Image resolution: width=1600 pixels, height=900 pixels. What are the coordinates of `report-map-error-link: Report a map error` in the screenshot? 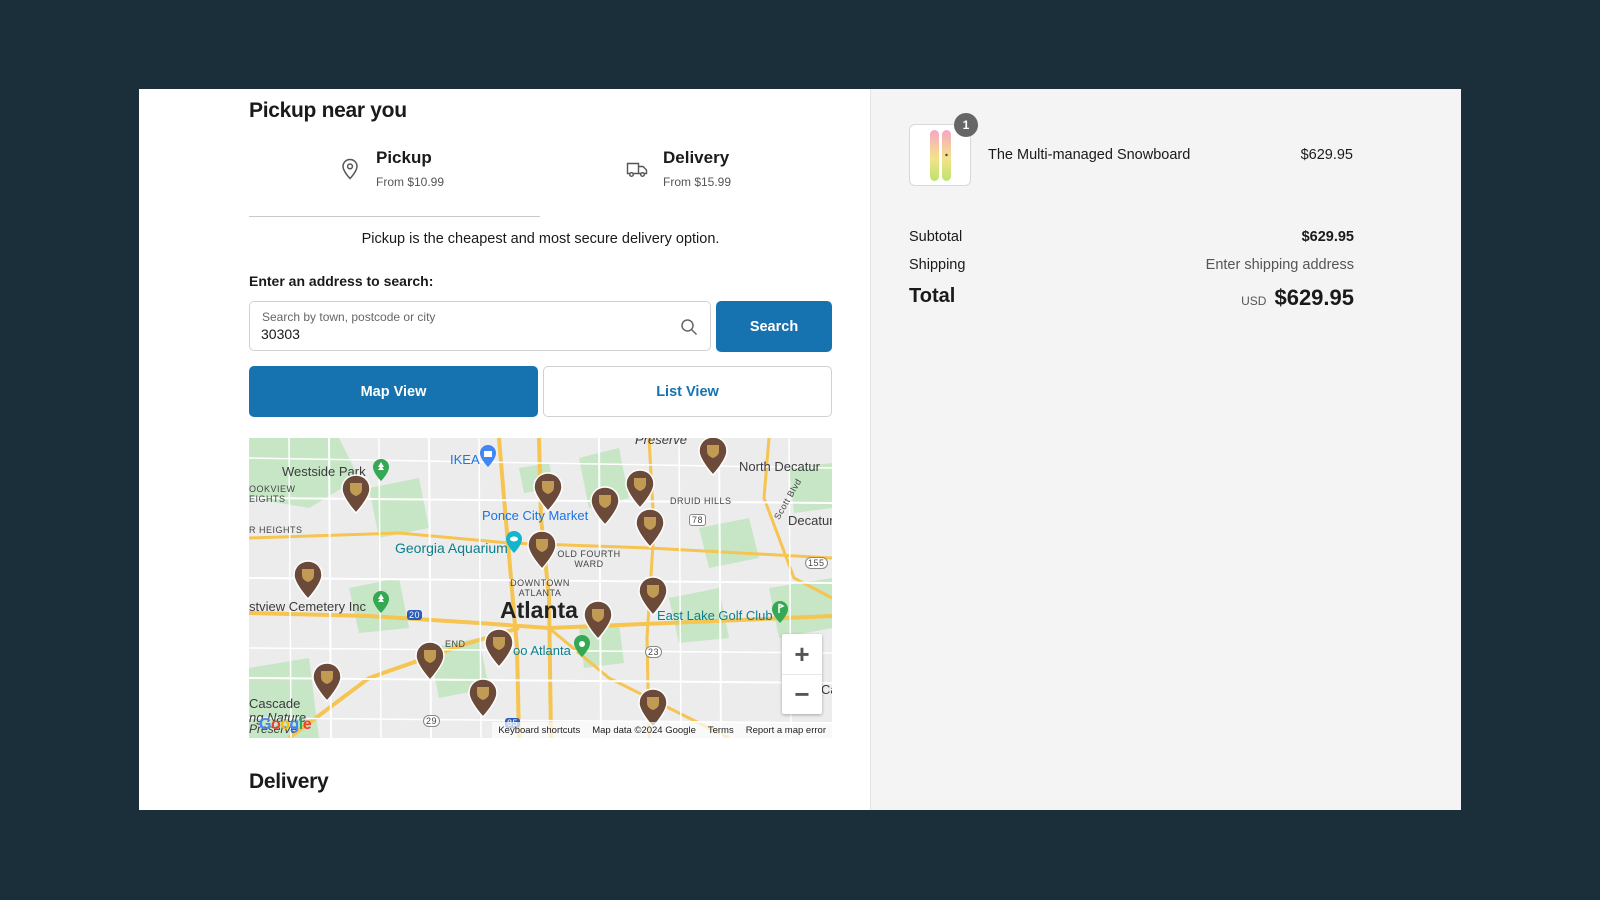 It's located at (786, 730).